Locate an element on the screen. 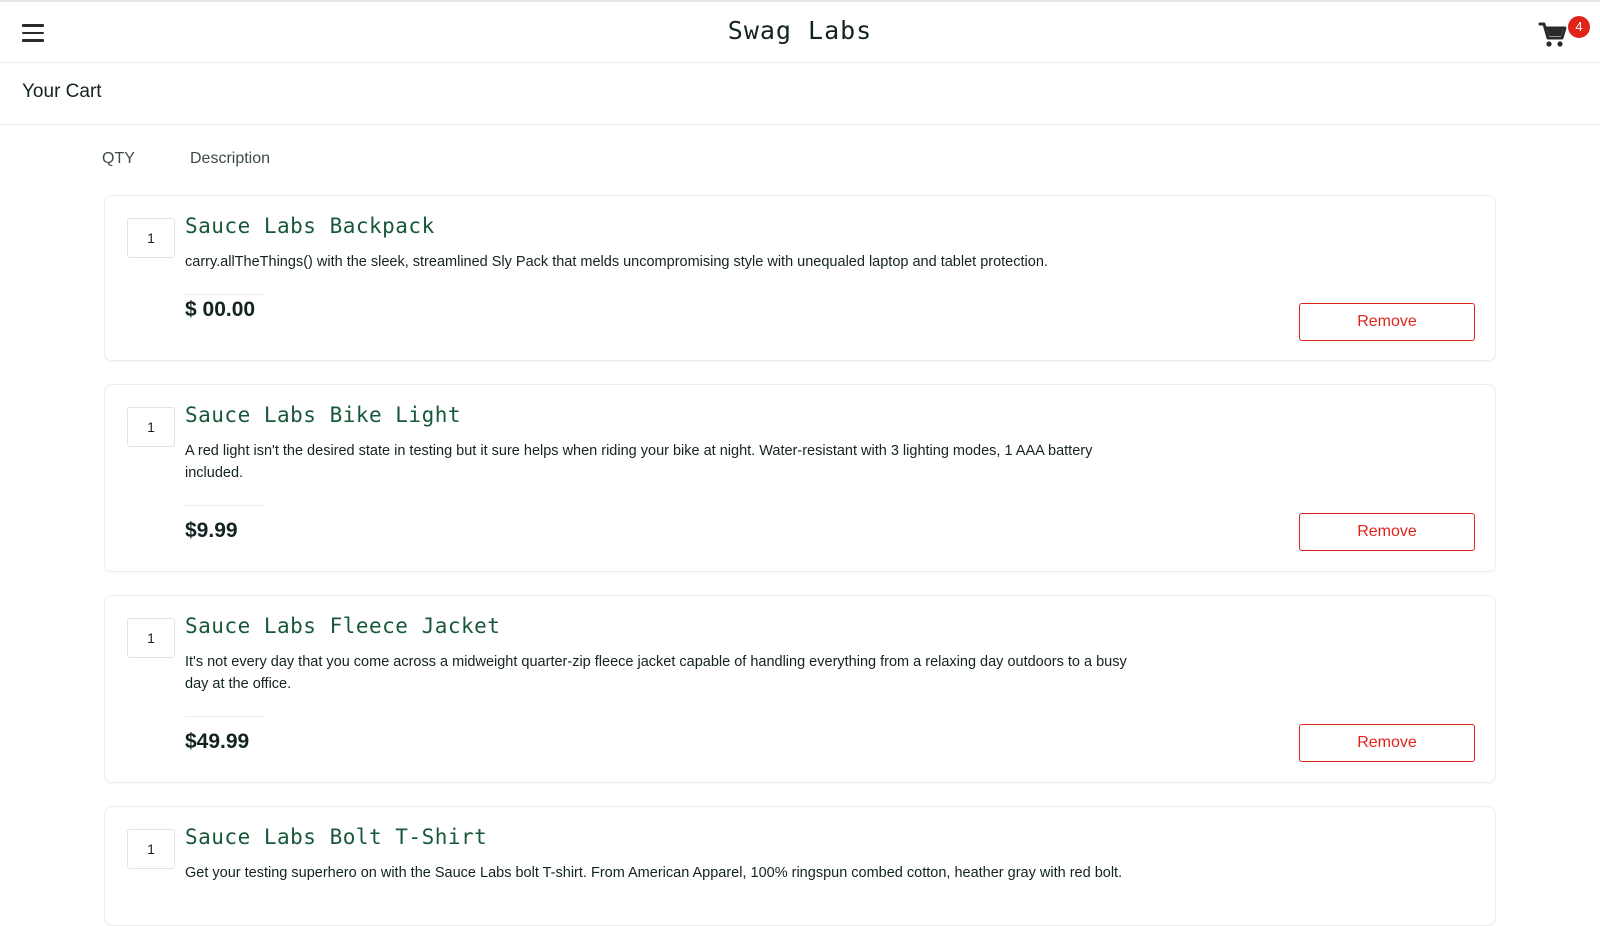  app-header: Swag Labs 4 is located at coordinates (800, 31).